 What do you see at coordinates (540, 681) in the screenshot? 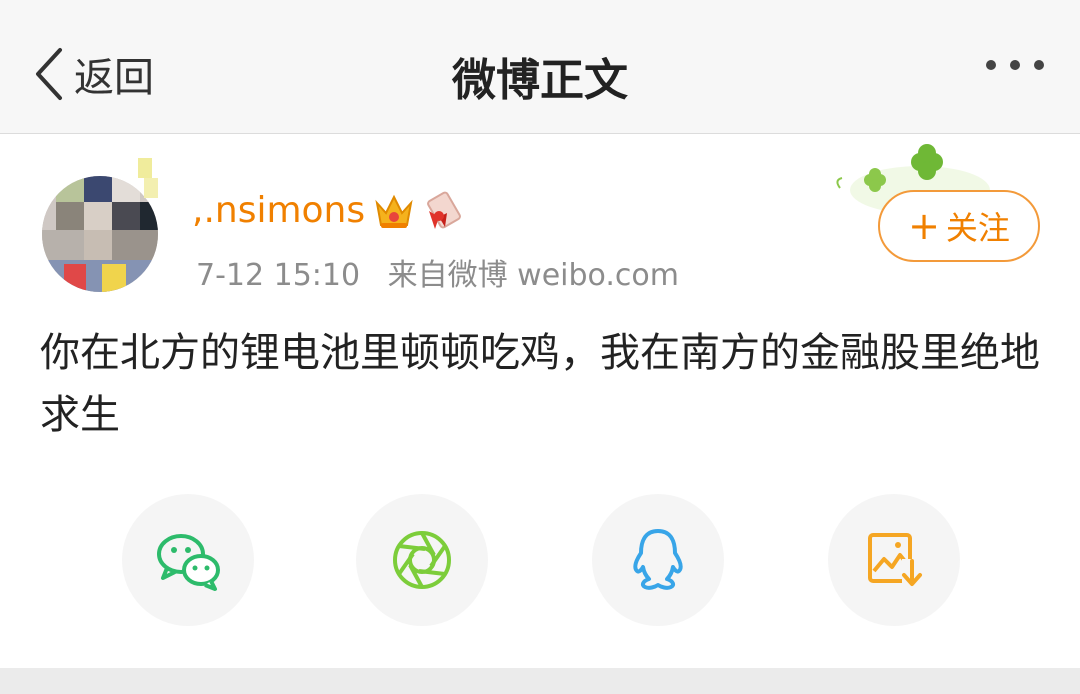
I see `footer-divider` at bounding box center [540, 681].